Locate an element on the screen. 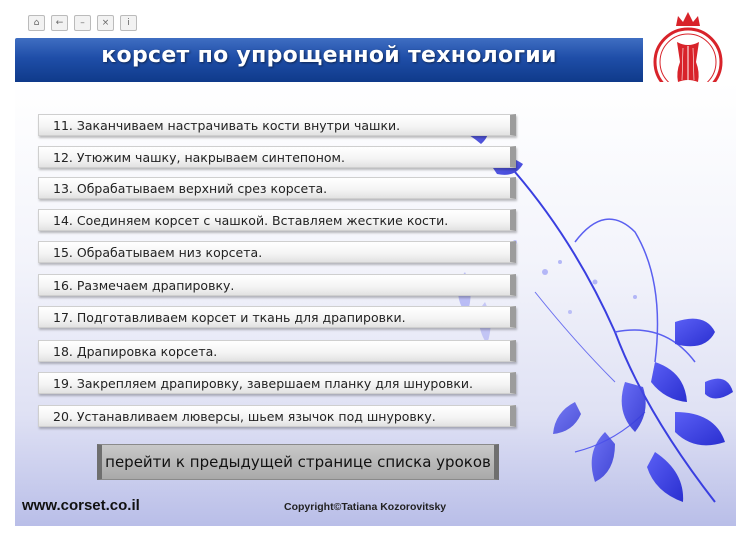  title-bar: корсет по упрощенной технологии is located at coordinates (329, 60).